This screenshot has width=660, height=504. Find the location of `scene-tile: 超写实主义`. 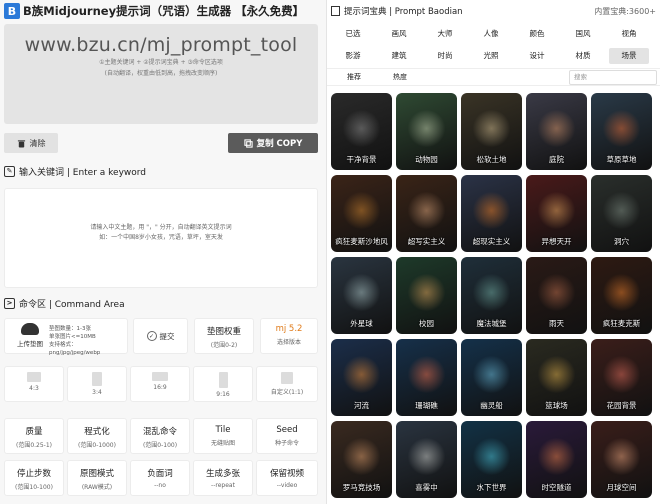

scene-tile: 超写实主义 is located at coordinates (426, 213).